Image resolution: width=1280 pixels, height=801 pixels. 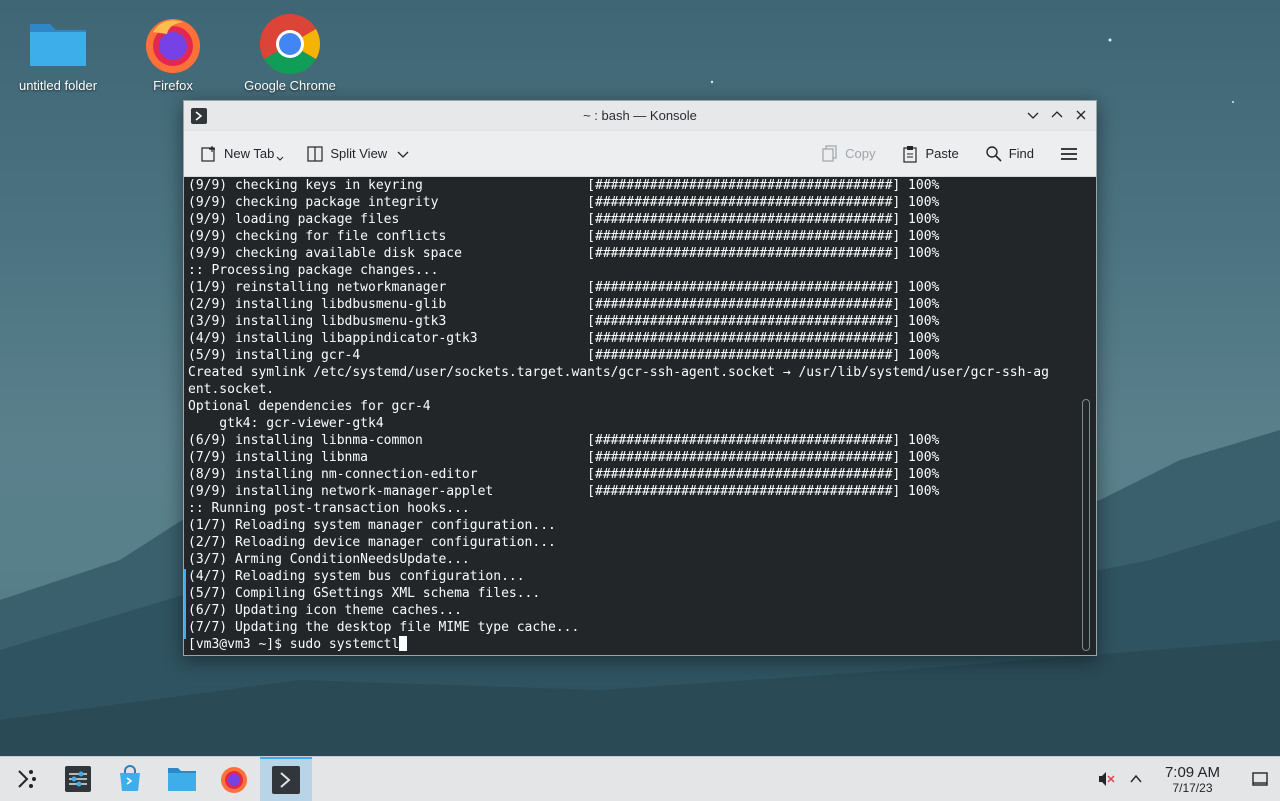 I want to click on taskbar-system-settings, so click(x=78, y=779).